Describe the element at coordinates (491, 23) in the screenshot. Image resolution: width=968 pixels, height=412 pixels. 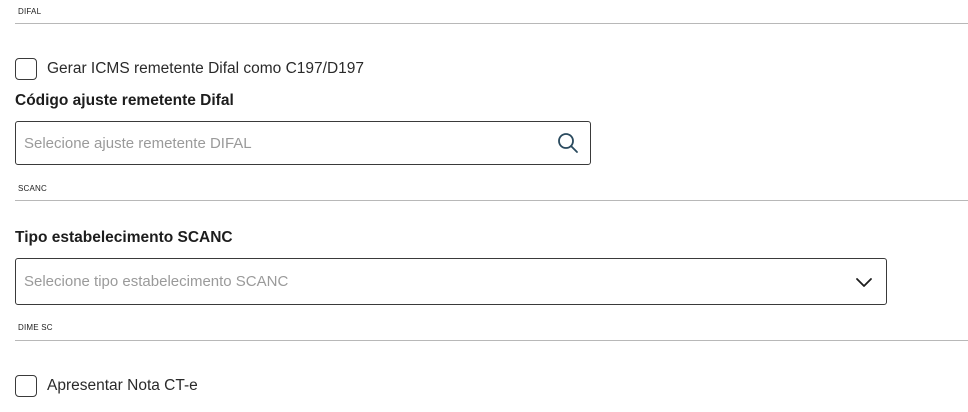
I see `section-divider-difal` at that location.